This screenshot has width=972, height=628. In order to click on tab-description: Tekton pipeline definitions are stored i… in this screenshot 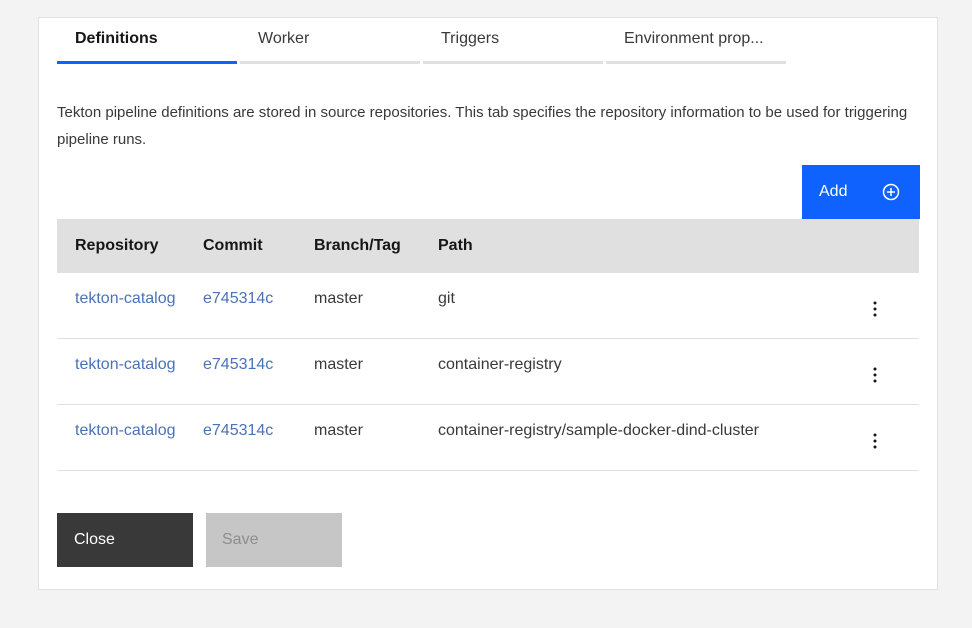, I will do `click(482, 126)`.